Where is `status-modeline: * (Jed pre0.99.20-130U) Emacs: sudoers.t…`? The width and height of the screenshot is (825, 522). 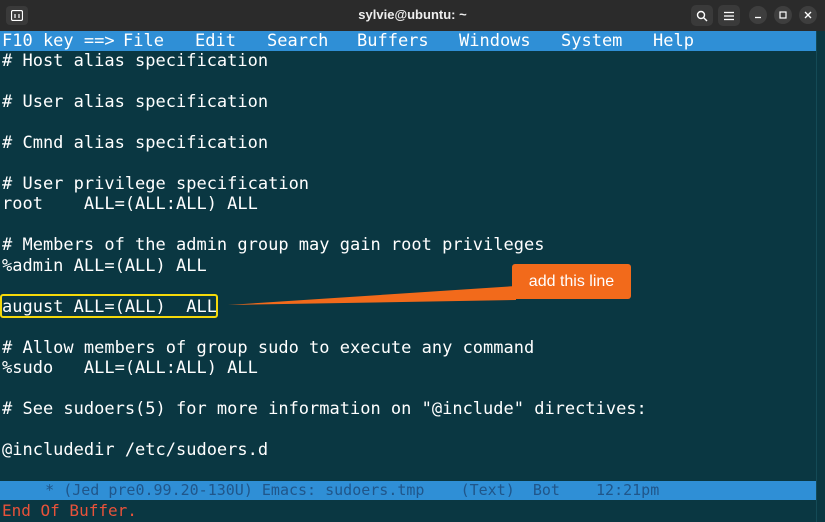 status-modeline: * (Jed pre0.99.20-130U) Emacs: sudoers.t… is located at coordinates (408, 490).